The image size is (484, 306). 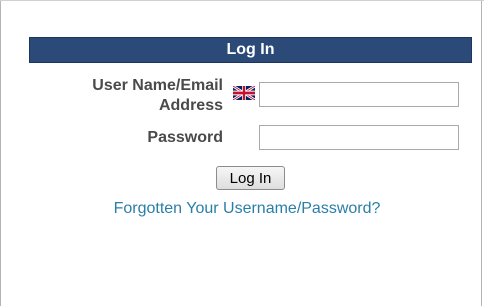 What do you see at coordinates (247, 209) in the screenshot?
I see `forgot-credentials-link: Forgotten Your Username/Password?` at bounding box center [247, 209].